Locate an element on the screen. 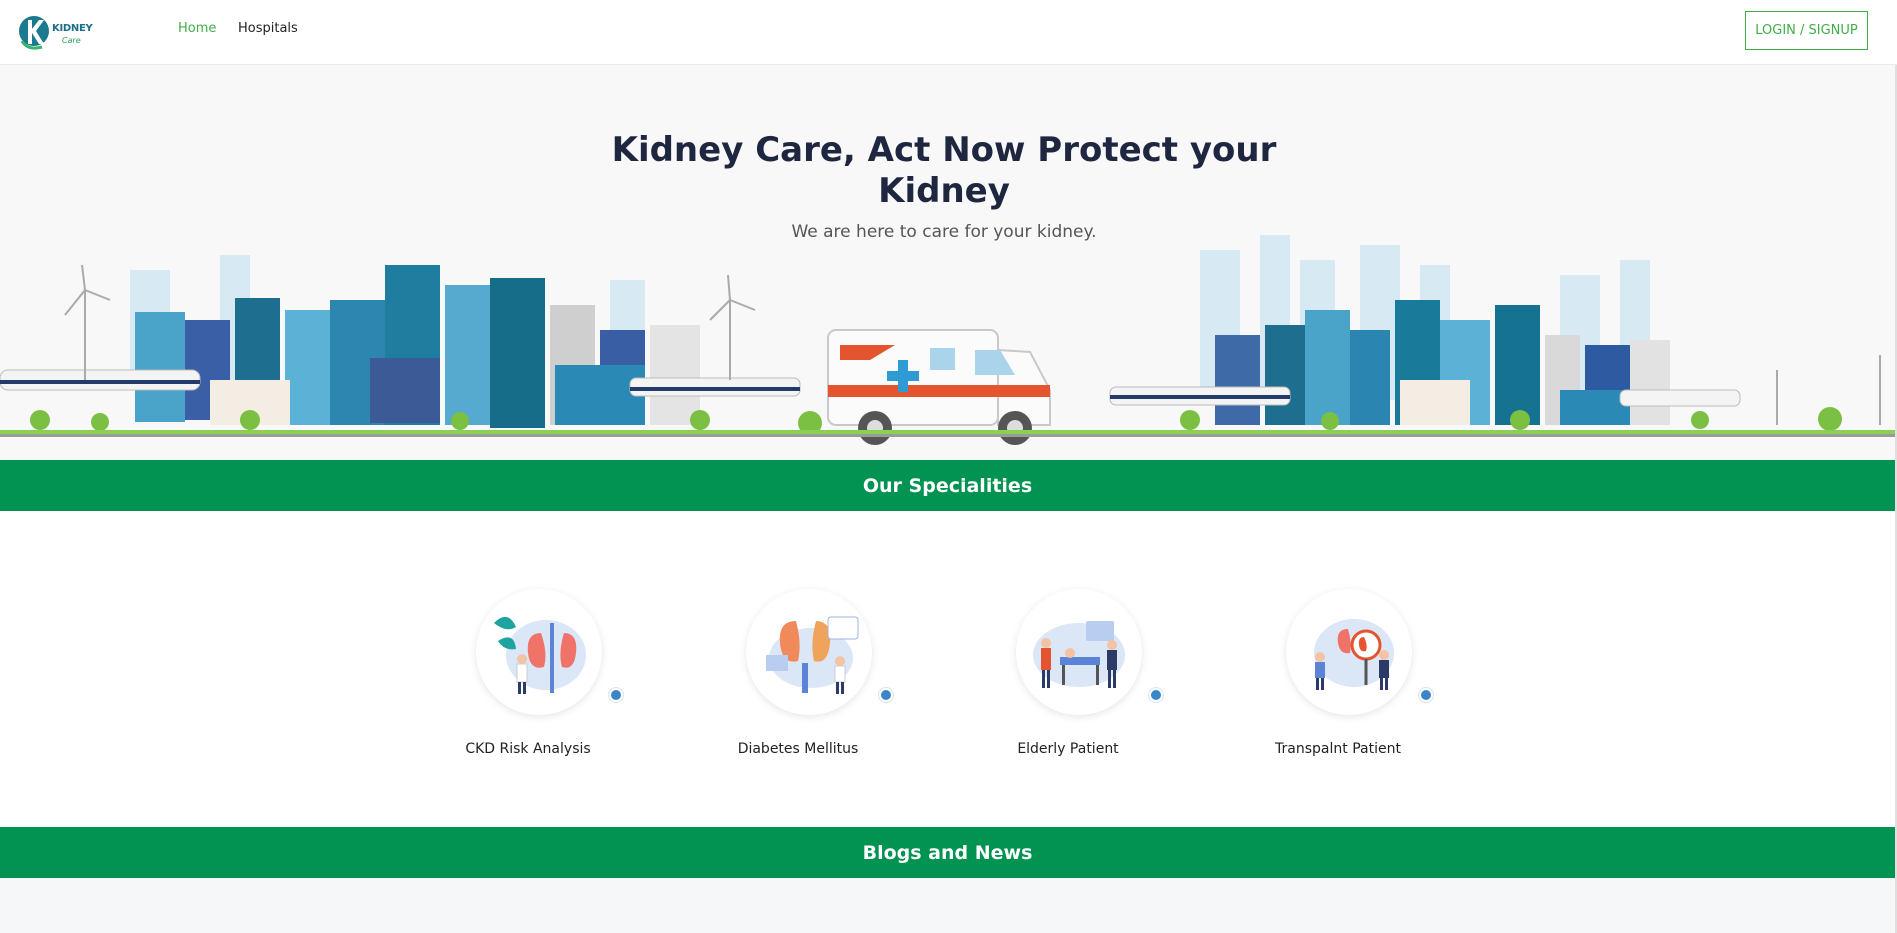  specialities-heading: Our Specialities is located at coordinates (947, 485).